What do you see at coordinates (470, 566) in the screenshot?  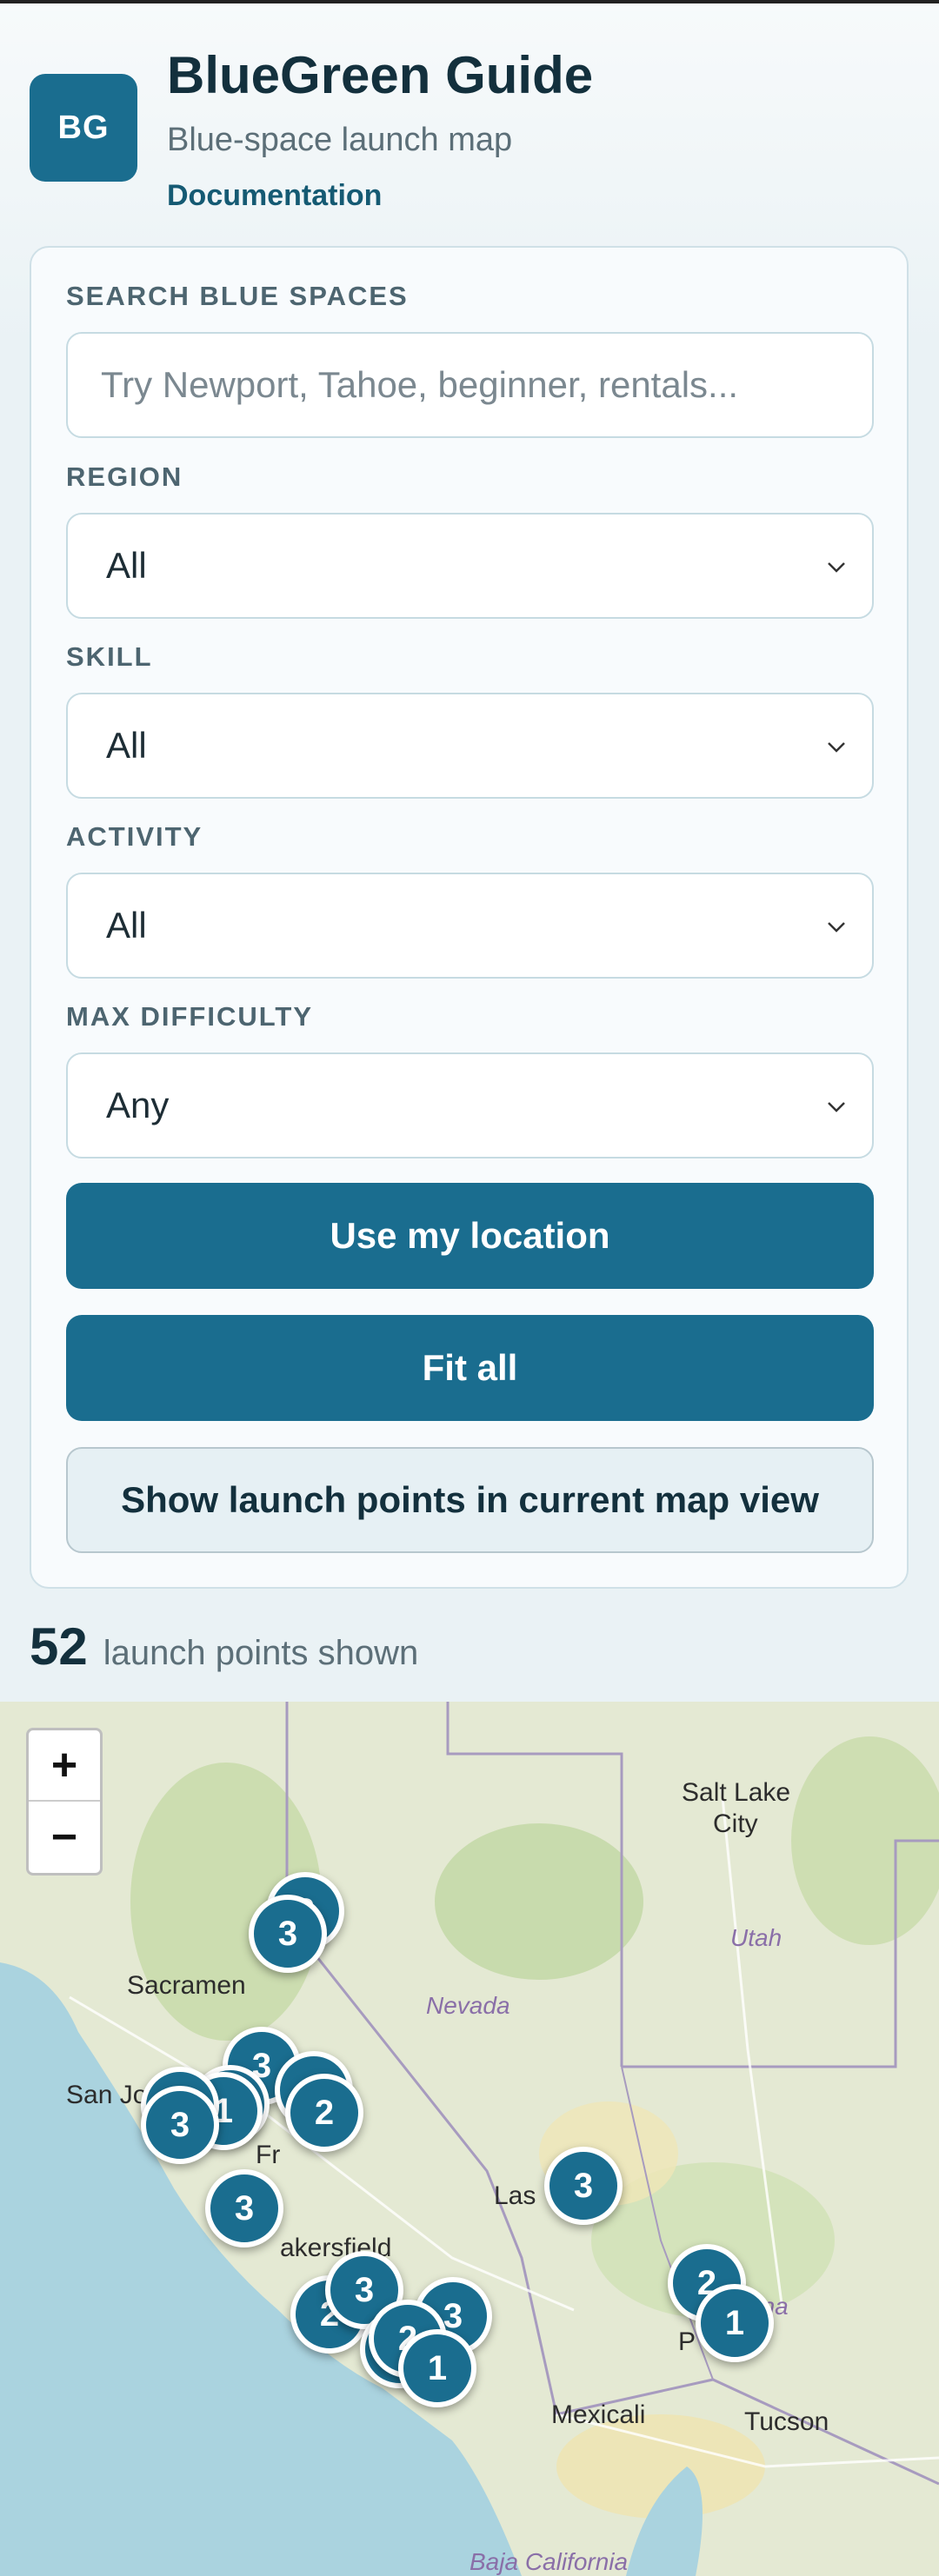 I see `region-select: All` at bounding box center [470, 566].